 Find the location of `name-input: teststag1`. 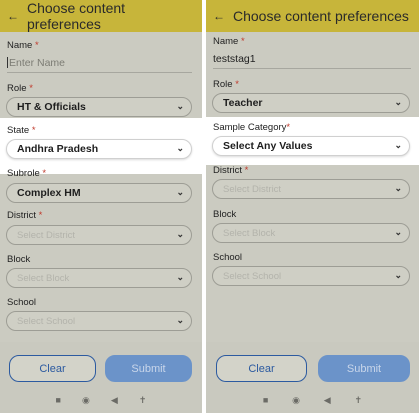

name-input: teststag1 is located at coordinates (312, 59).